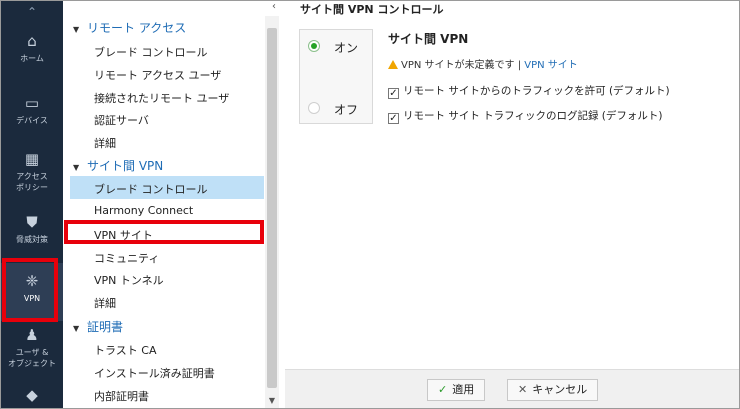 This screenshot has height=409, width=740. Describe the element at coordinates (32, 64) in the screenshot. I see `nav-home: ⌂ ホーム` at that location.